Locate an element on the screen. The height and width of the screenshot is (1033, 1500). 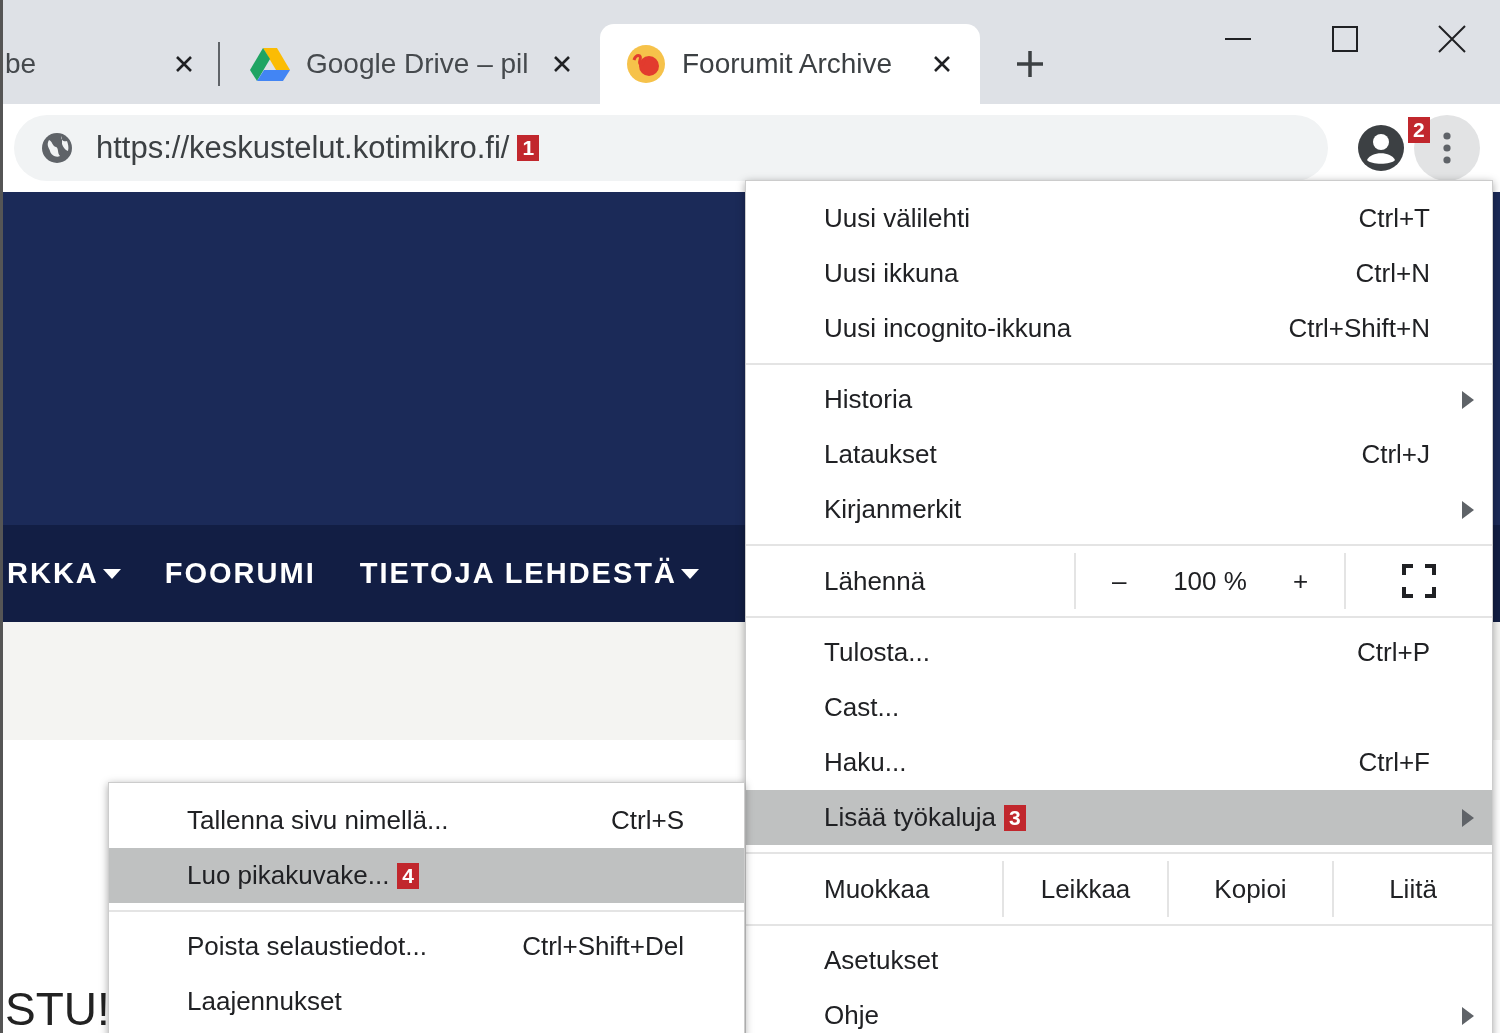
account-icon is located at coordinates (1381, 148).